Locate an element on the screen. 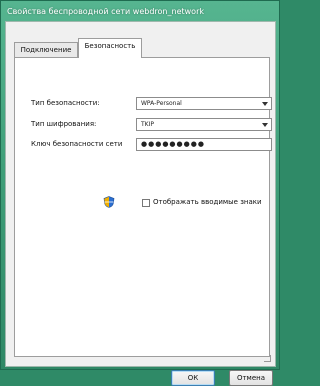 This screenshot has width=320, height=386. network-key-label: Ключ безопасности сети is located at coordinates (77, 144).